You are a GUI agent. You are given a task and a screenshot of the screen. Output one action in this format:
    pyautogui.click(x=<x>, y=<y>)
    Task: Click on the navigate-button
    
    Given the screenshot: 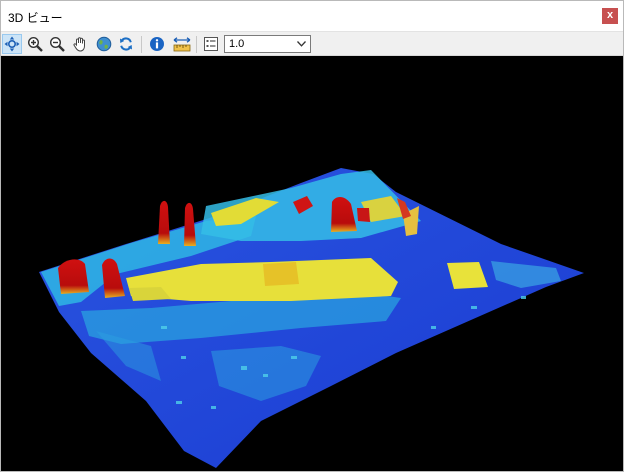 What is the action you would take?
    pyautogui.click(x=12, y=44)
    